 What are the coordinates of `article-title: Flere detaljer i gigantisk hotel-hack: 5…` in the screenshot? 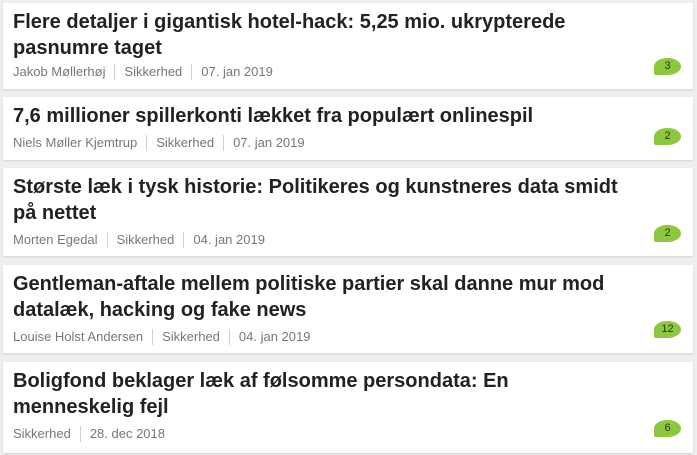 It's located at (323, 35).